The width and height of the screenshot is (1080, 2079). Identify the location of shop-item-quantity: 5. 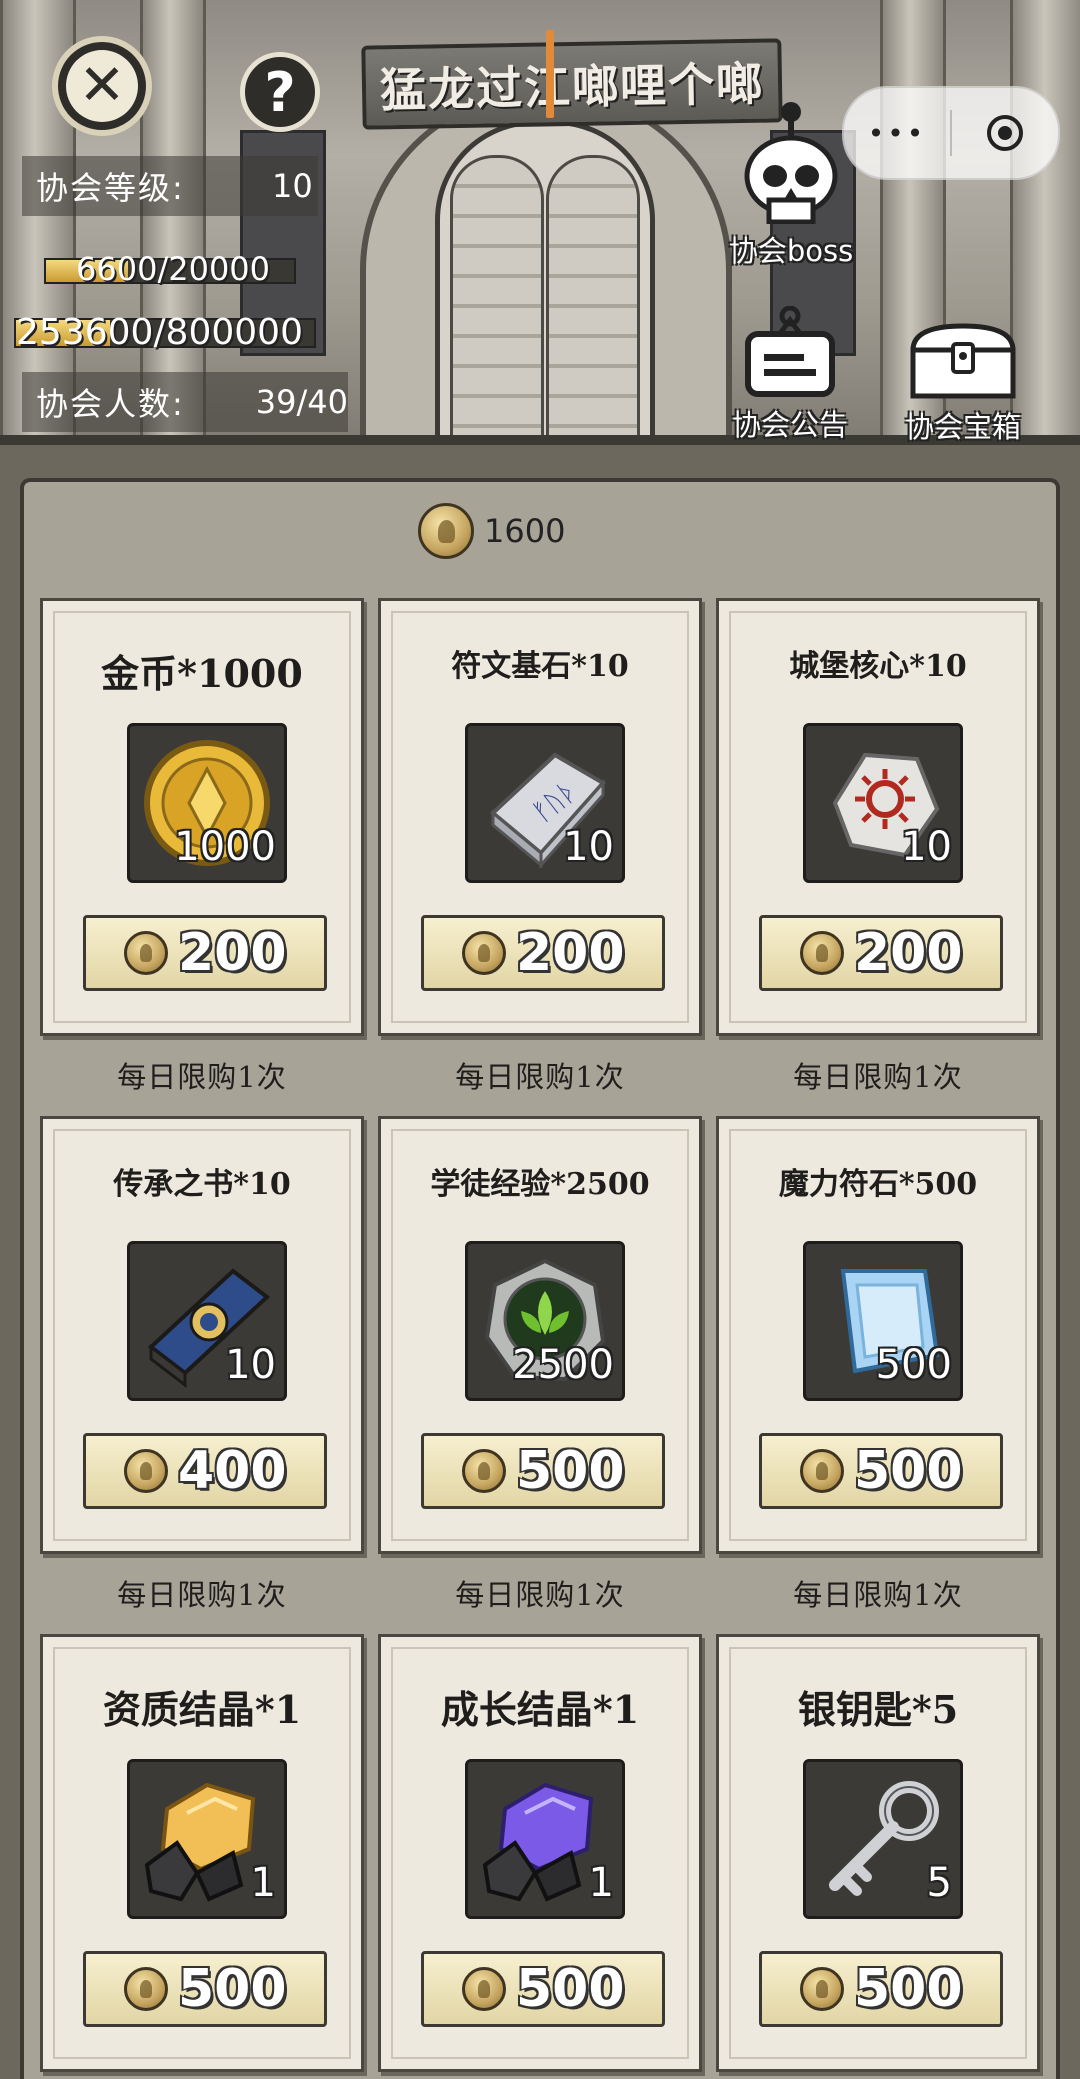
(939, 1883).